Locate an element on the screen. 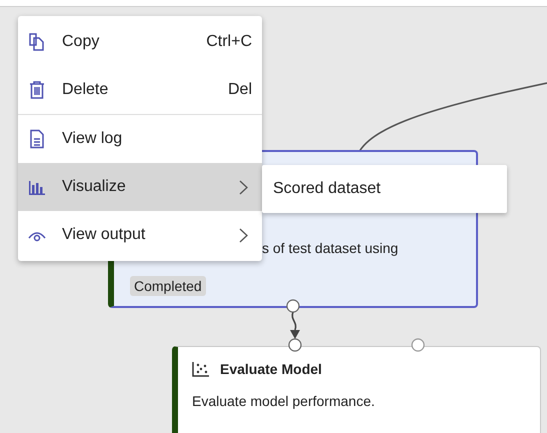 The height and width of the screenshot is (433, 547). menu-item: Scored dataset is located at coordinates (384, 189).